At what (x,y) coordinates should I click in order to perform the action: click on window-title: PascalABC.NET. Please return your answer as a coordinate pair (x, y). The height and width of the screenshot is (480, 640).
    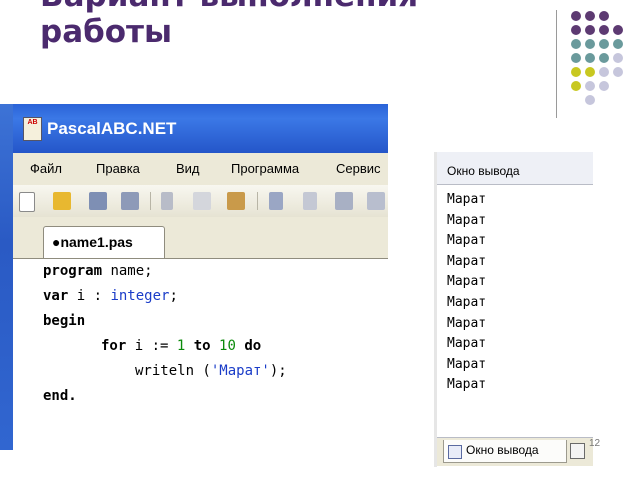
    Looking at the image, I should click on (112, 128).